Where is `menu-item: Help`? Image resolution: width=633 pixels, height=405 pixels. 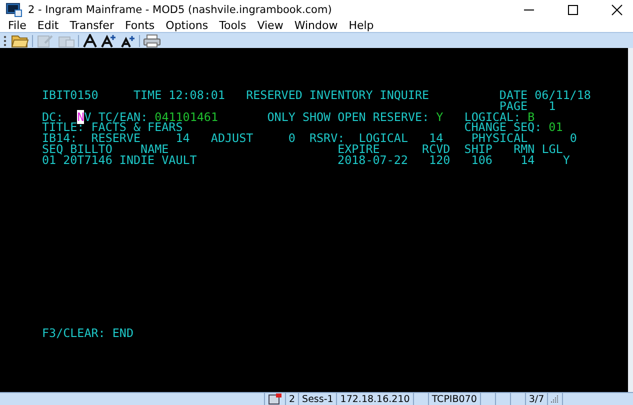
menu-item: Help is located at coordinates (362, 25).